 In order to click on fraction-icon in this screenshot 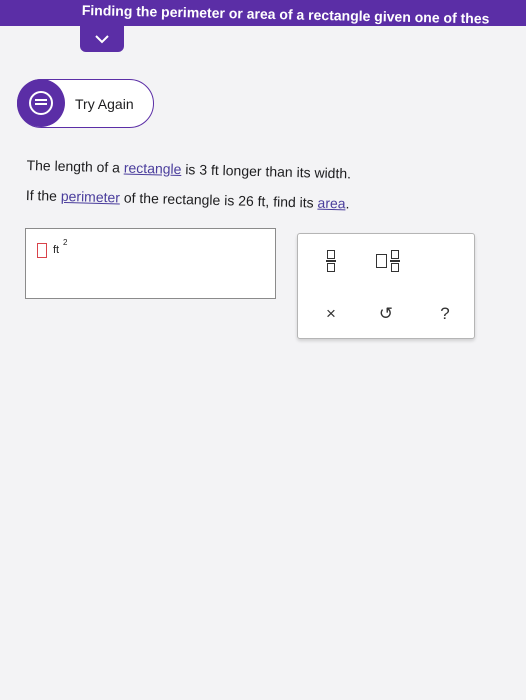, I will do `click(331, 261)`.